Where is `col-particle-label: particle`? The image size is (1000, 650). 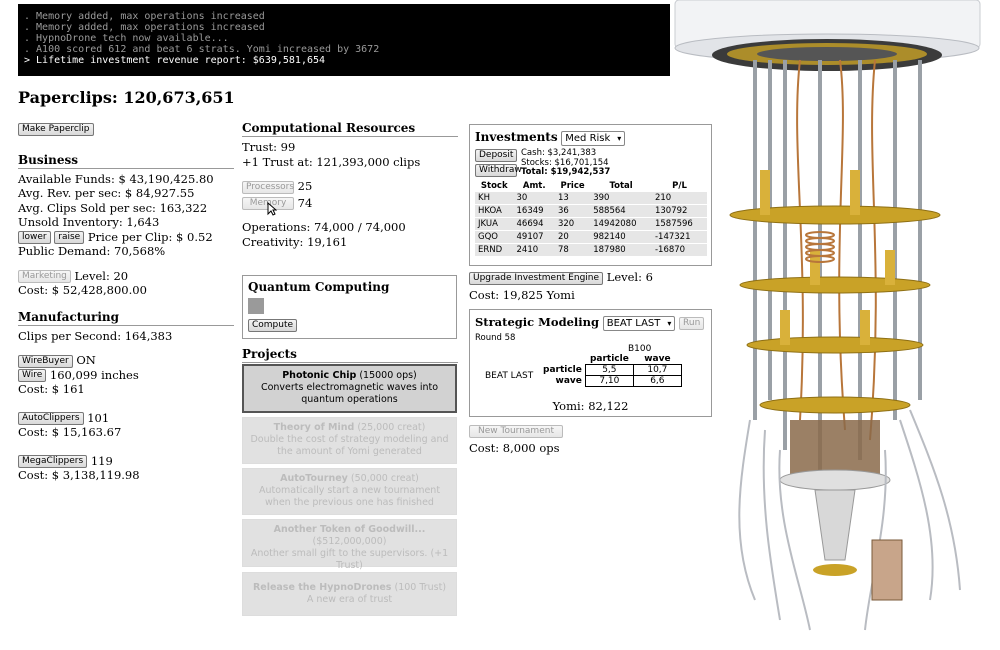
col-particle-label: particle is located at coordinates (609, 359).